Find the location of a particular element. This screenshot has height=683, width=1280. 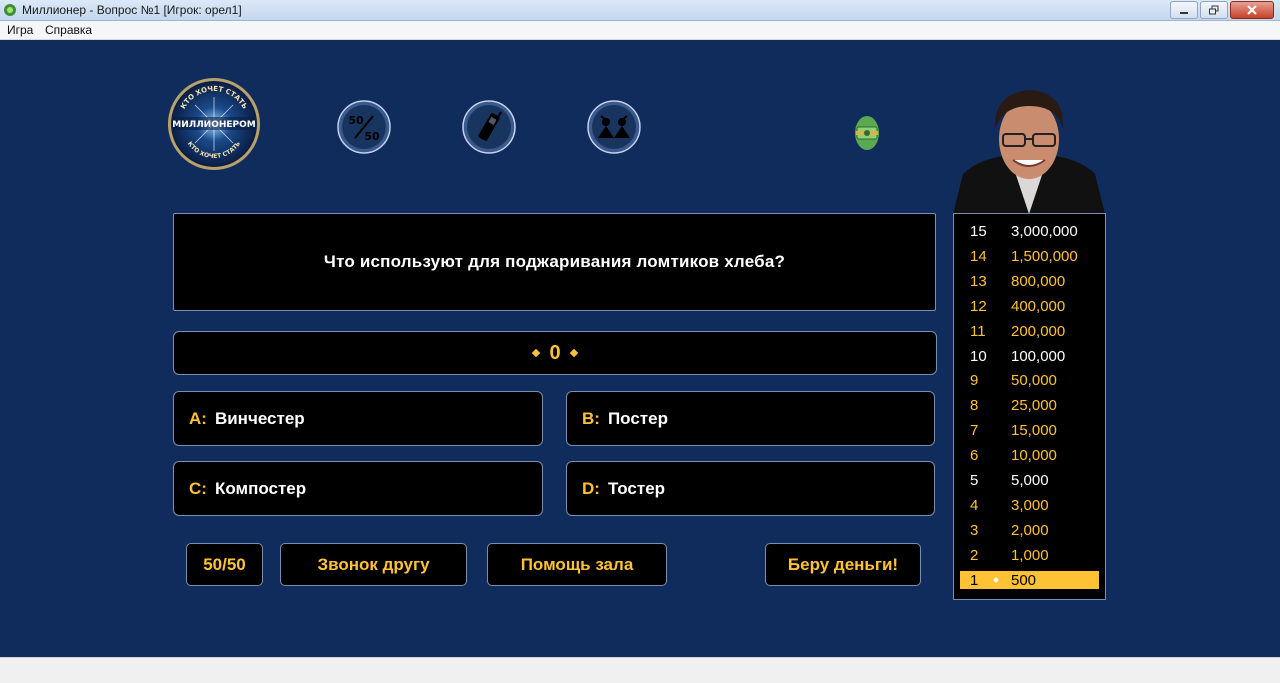

logo-main-text: МИЛЛИОНЕРОМ is located at coordinates (214, 125).